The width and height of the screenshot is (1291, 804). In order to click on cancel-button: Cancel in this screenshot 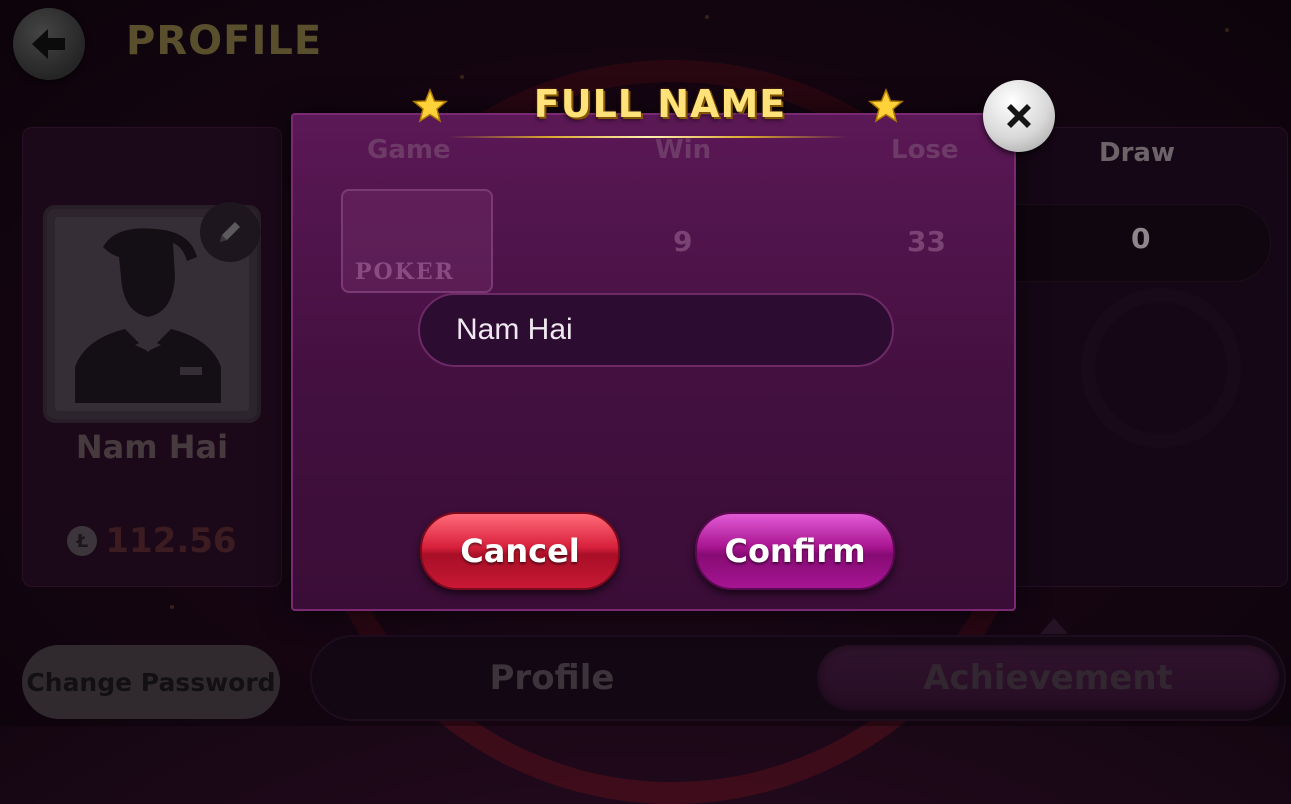, I will do `click(520, 551)`.